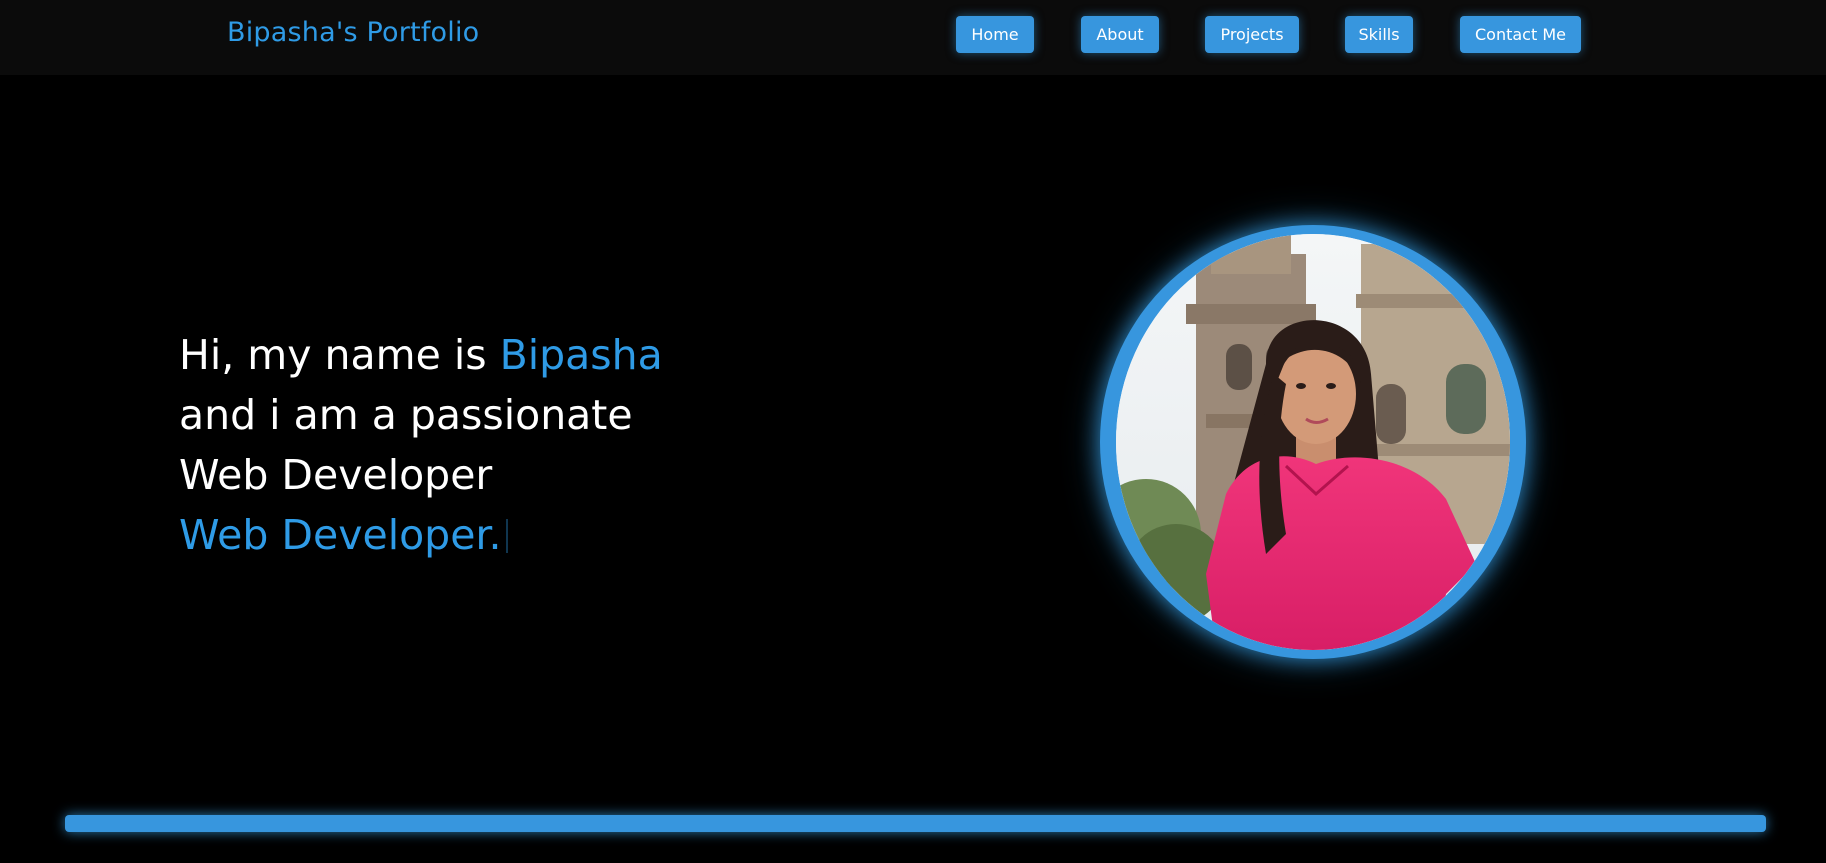  I want to click on nav-about-button: About, so click(1120, 34).